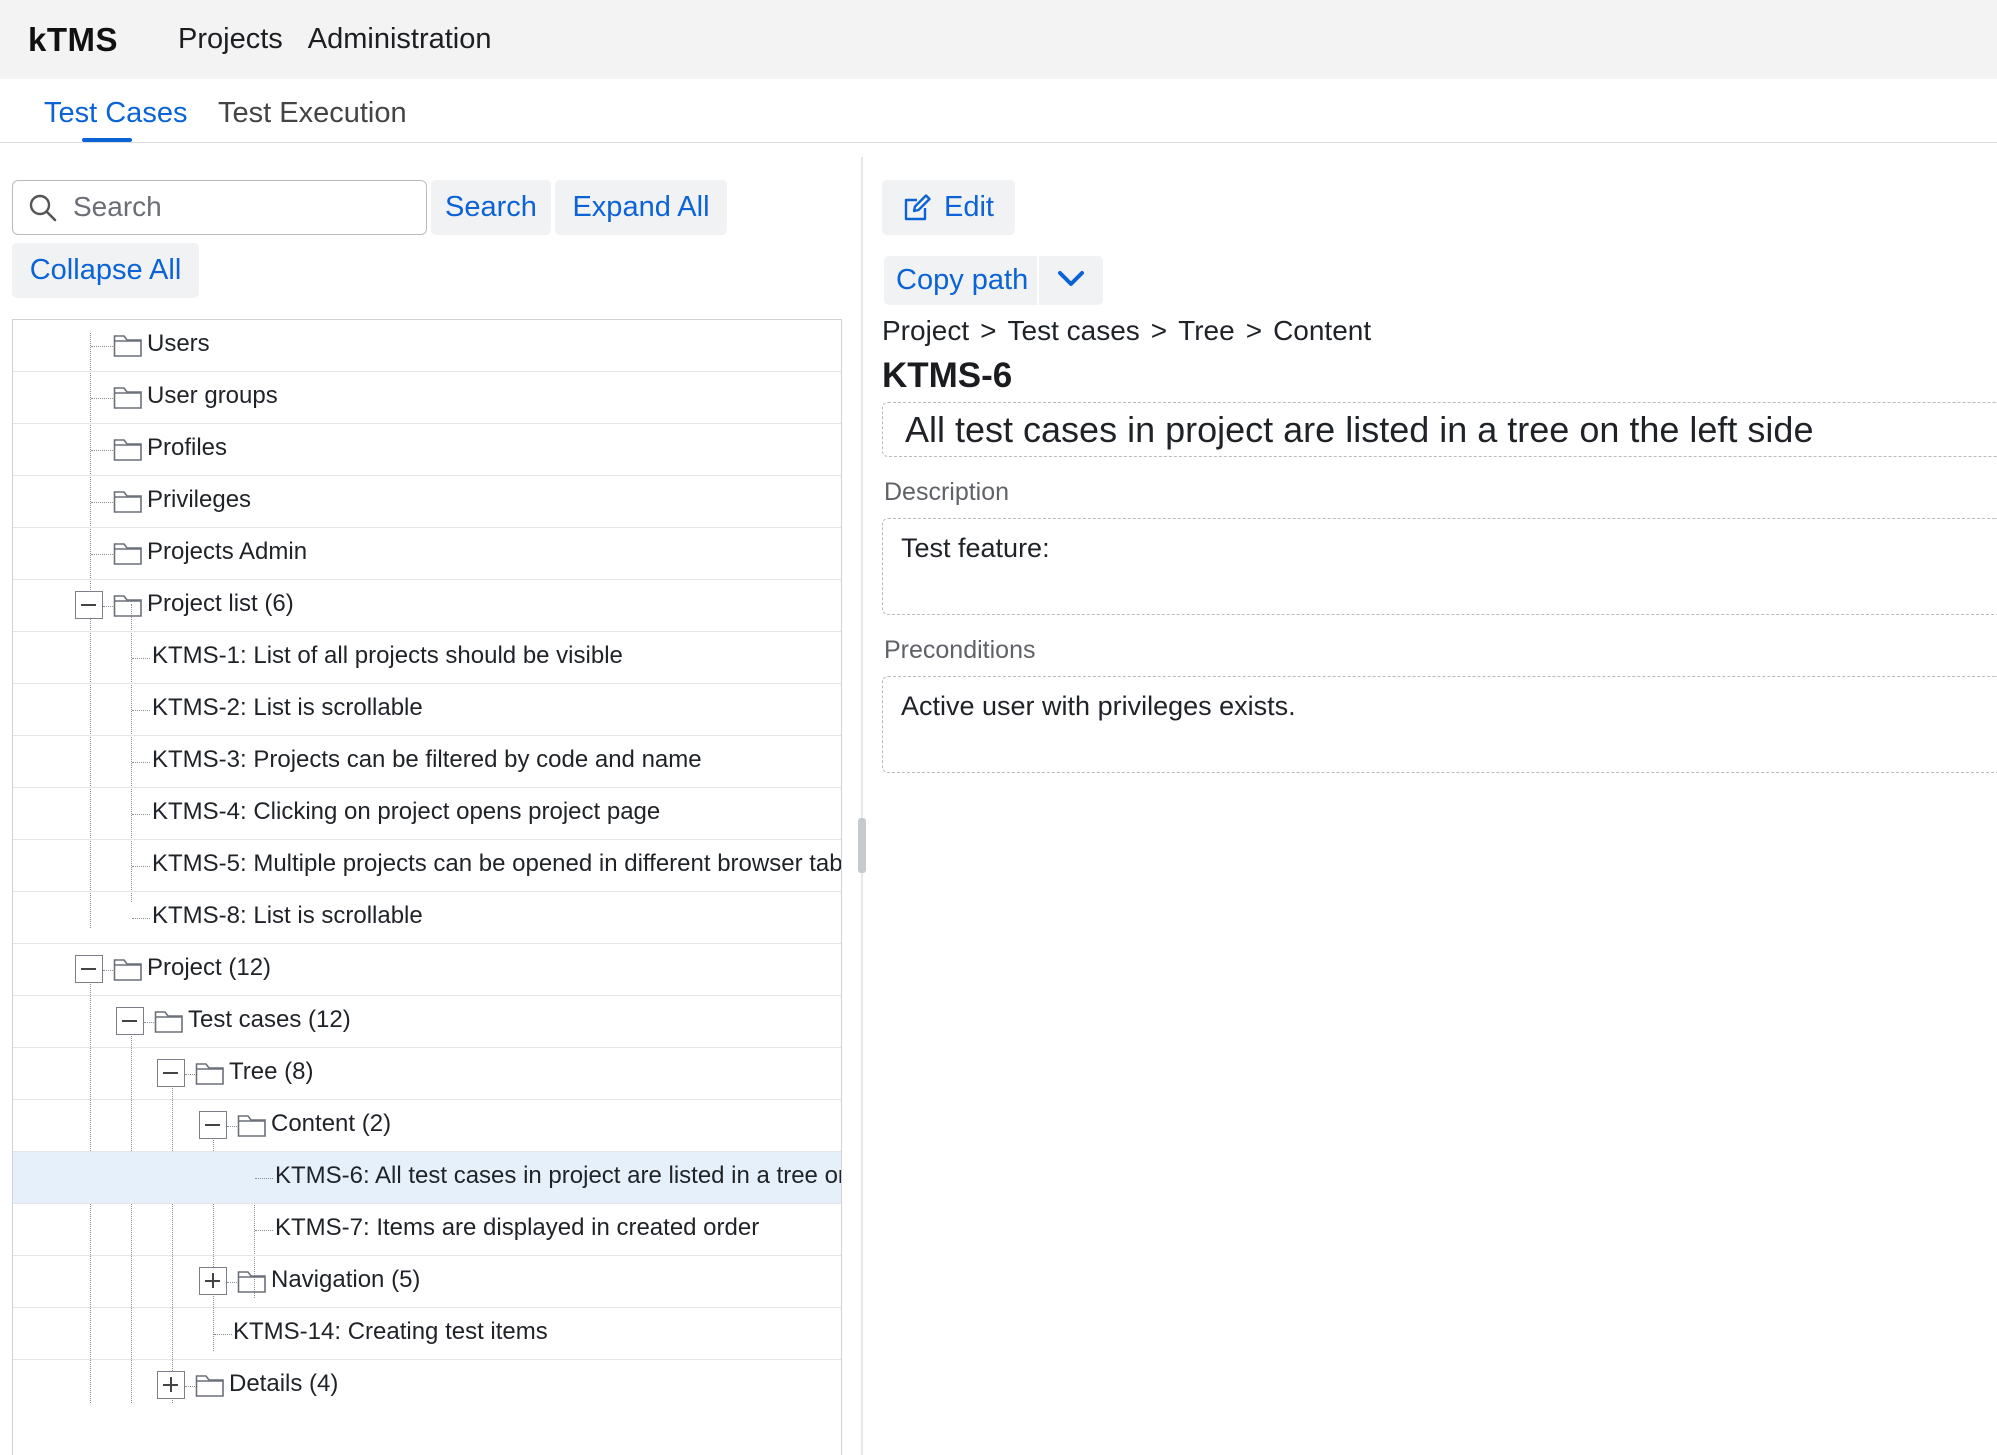  Describe the element at coordinates (427, 502) in the screenshot. I see `tree-node: Privileges` at that location.